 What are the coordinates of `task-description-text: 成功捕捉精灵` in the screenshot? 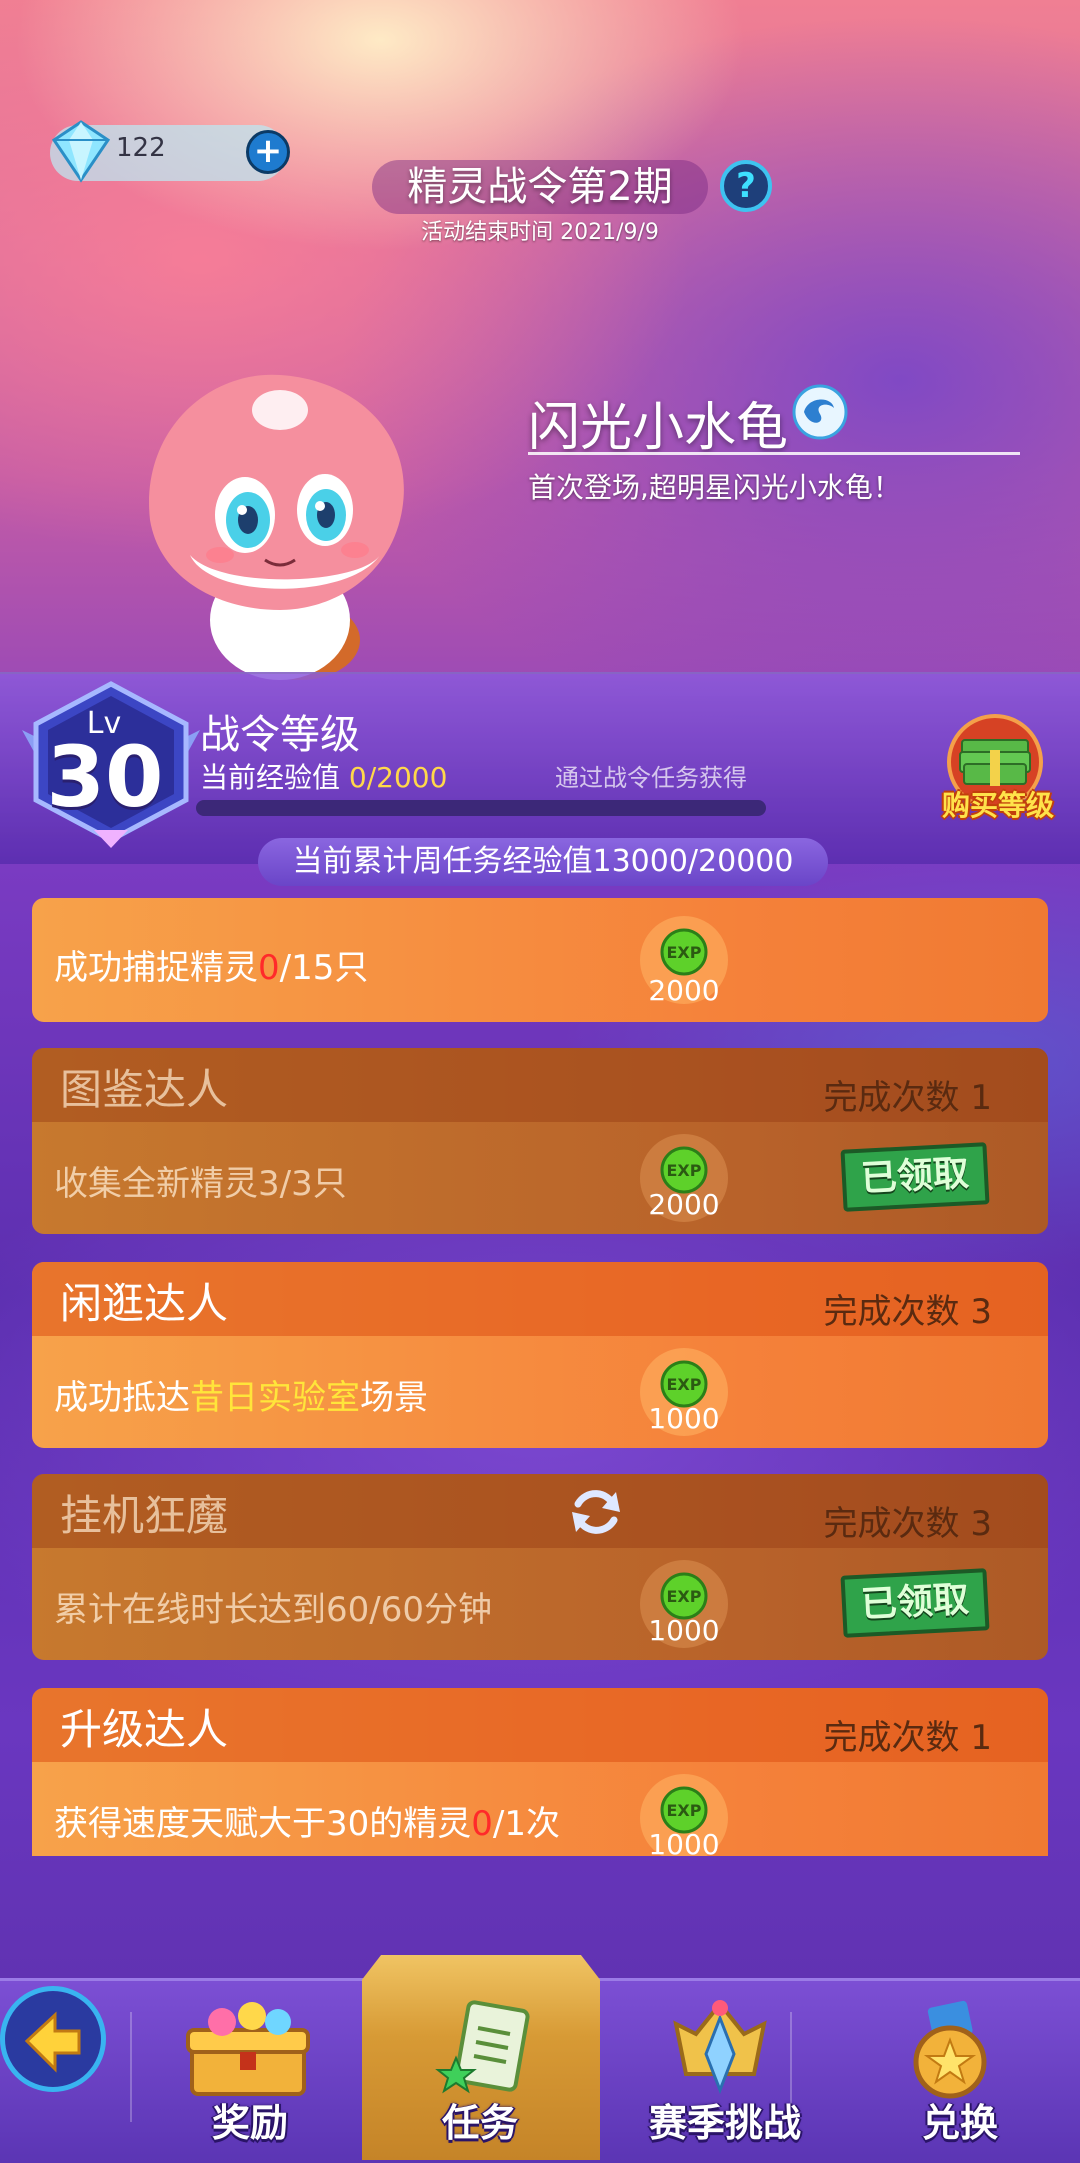 It's located at (156, 968).